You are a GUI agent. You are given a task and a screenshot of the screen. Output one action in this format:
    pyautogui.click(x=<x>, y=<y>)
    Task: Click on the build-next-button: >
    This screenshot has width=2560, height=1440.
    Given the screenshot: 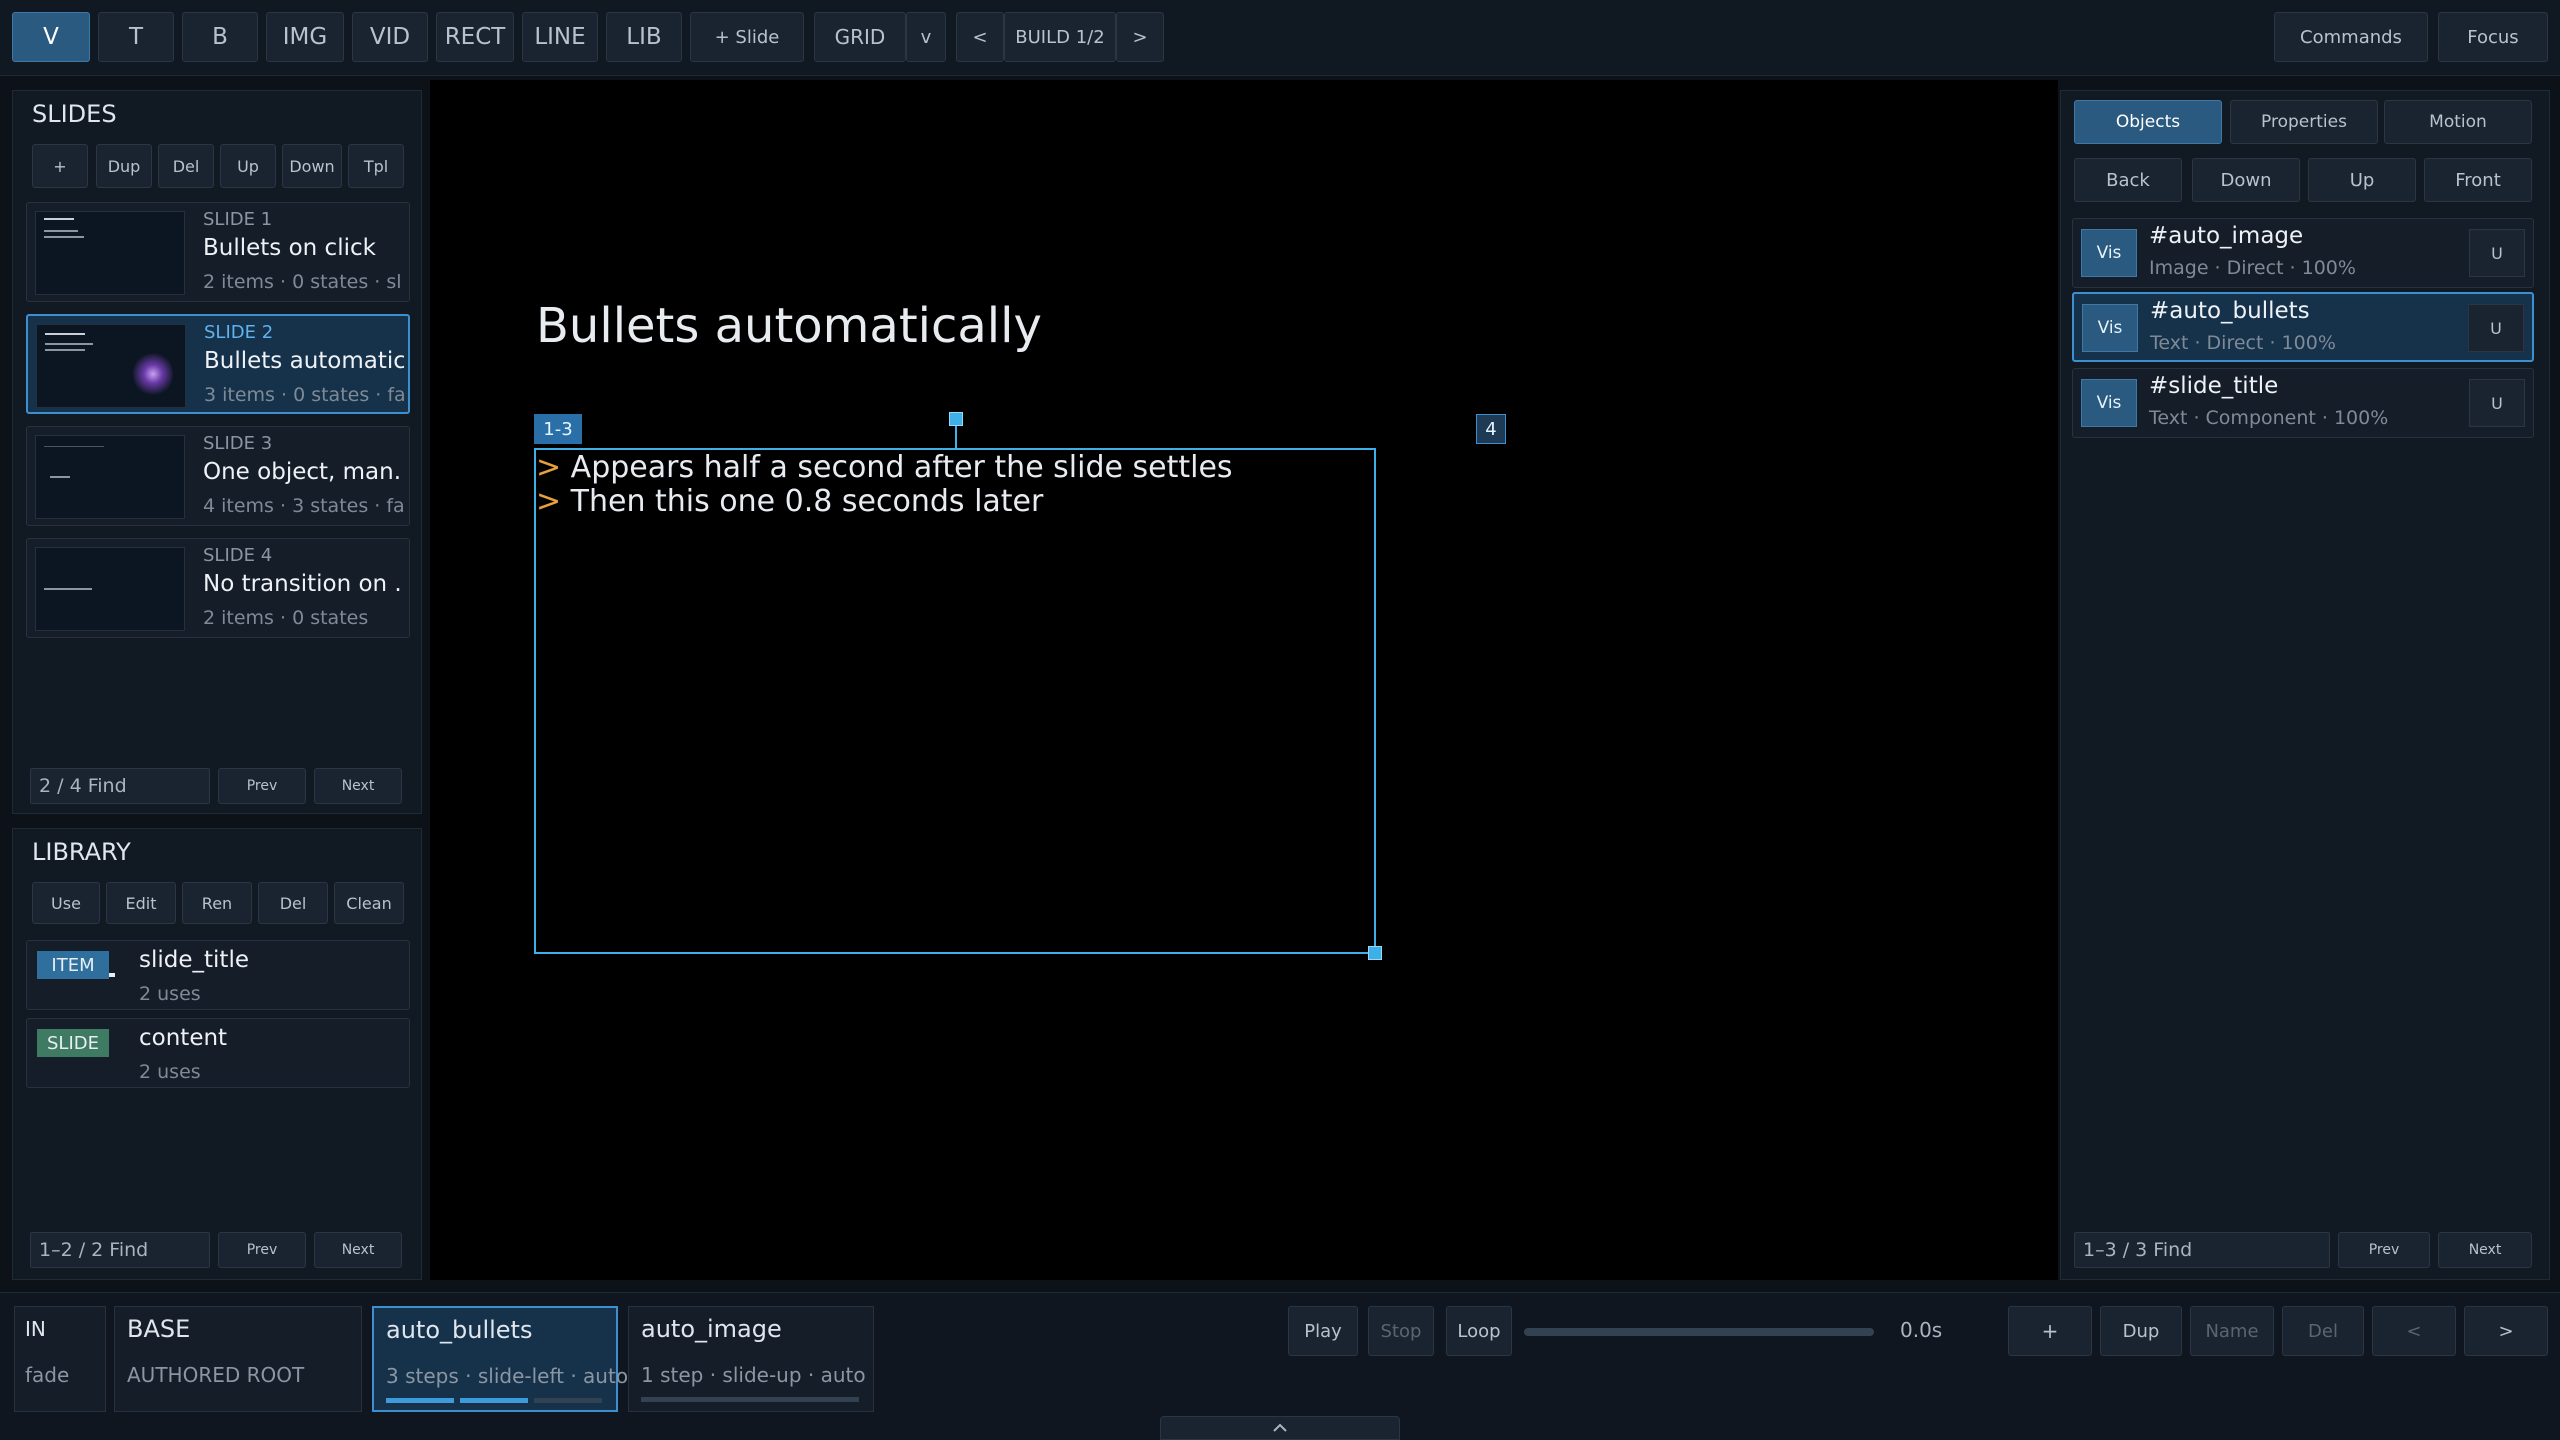 What is the action you would take?
    pyautogui.click(x=1140, y=37)
    